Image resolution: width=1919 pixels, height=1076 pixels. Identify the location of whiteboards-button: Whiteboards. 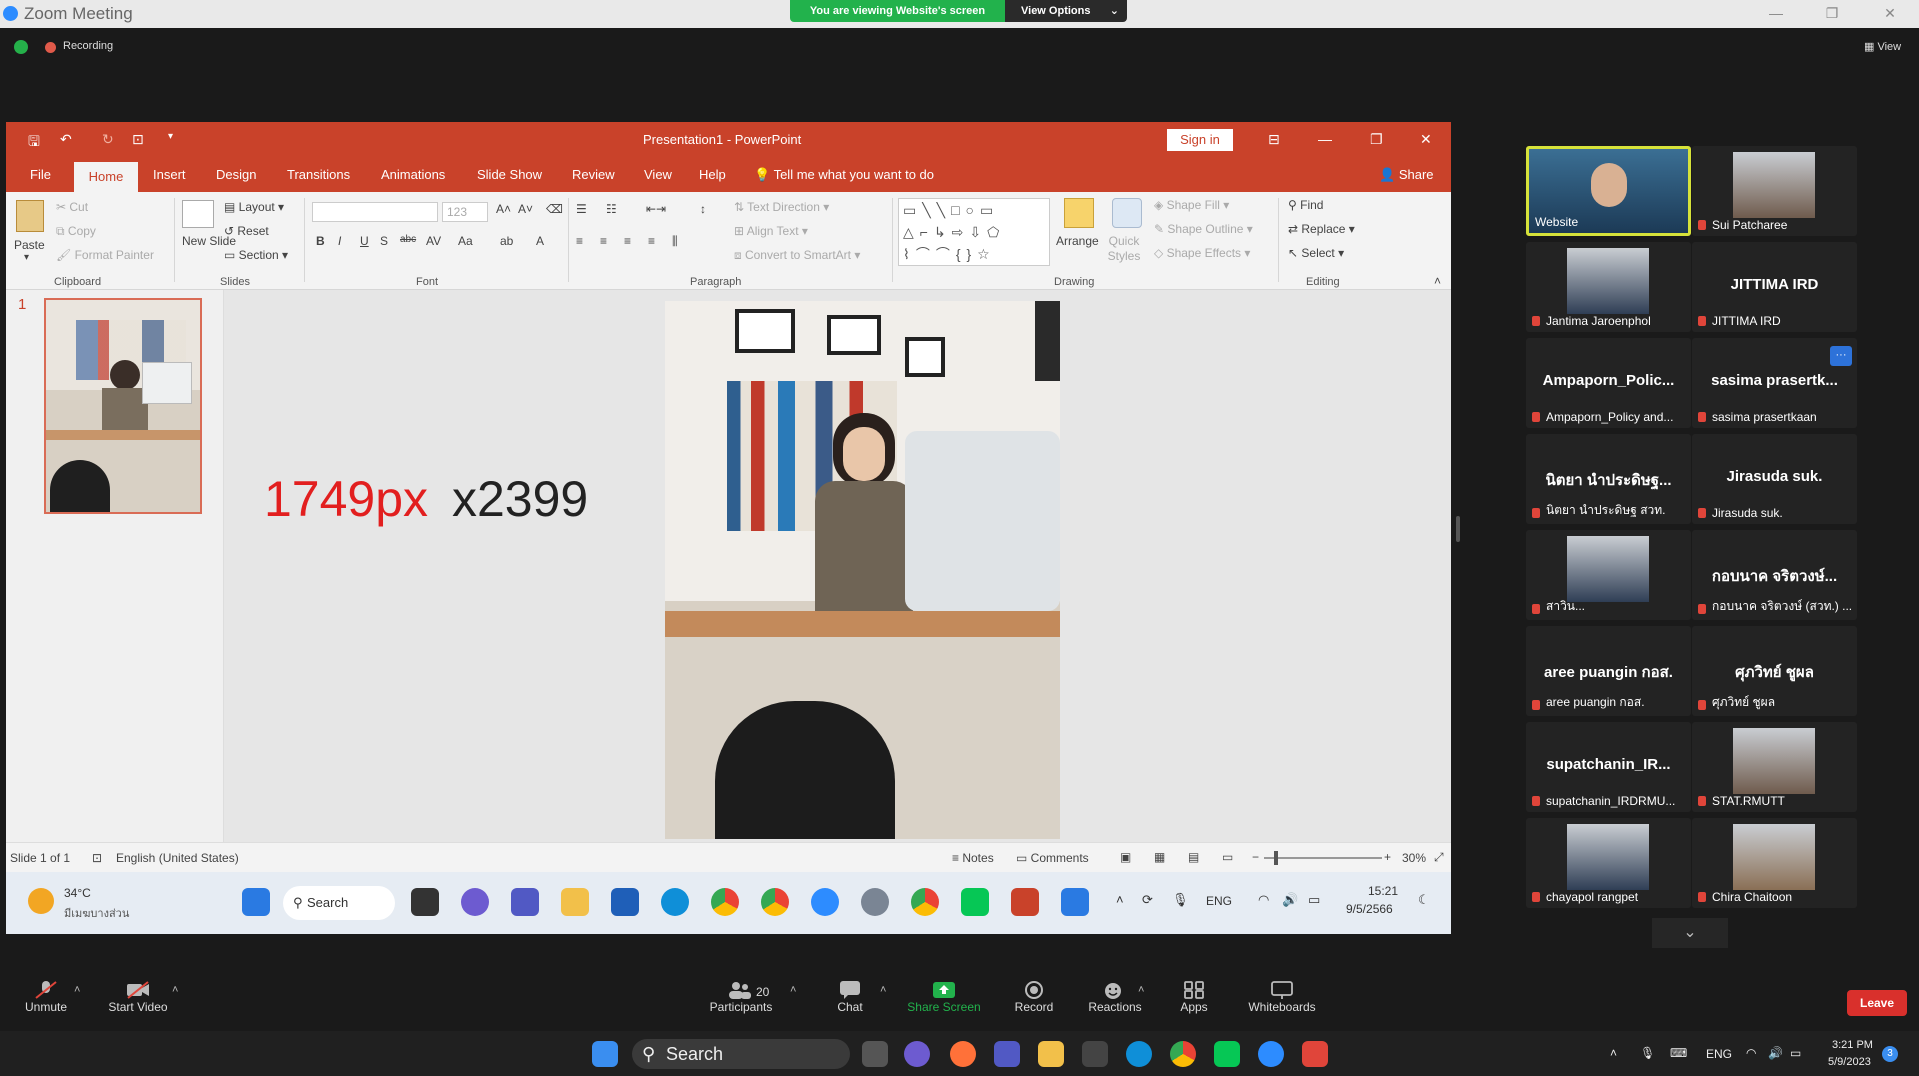
(1282, 1007).